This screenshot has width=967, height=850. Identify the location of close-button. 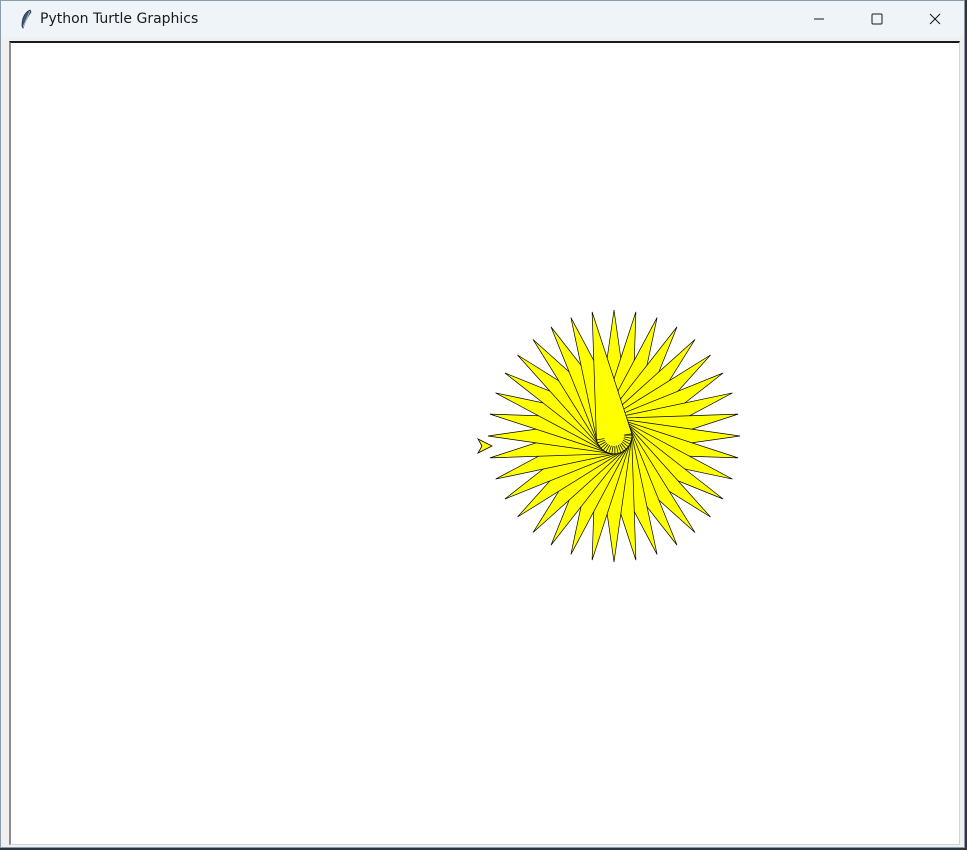
(935, 19).